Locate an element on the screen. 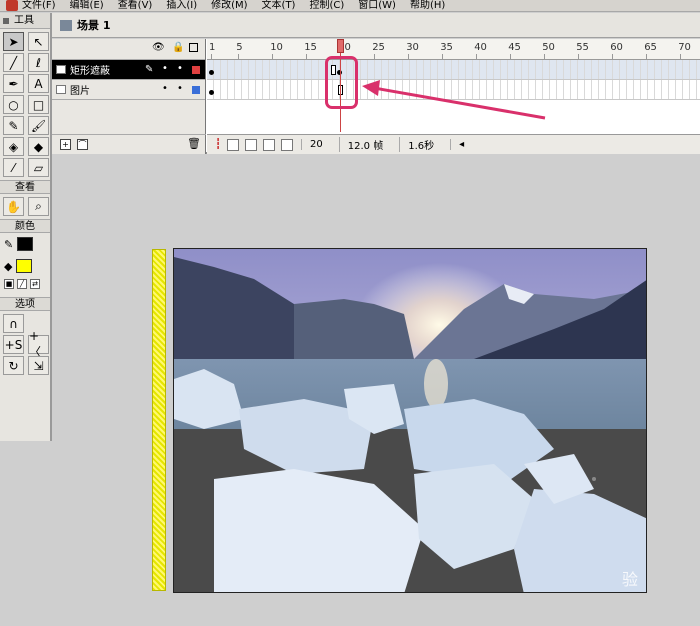 The height and width of the screenshot is (626, 700). layer-row-mask: 矩形遮蔽 ✎ • • is located at coordinates (128, 70).